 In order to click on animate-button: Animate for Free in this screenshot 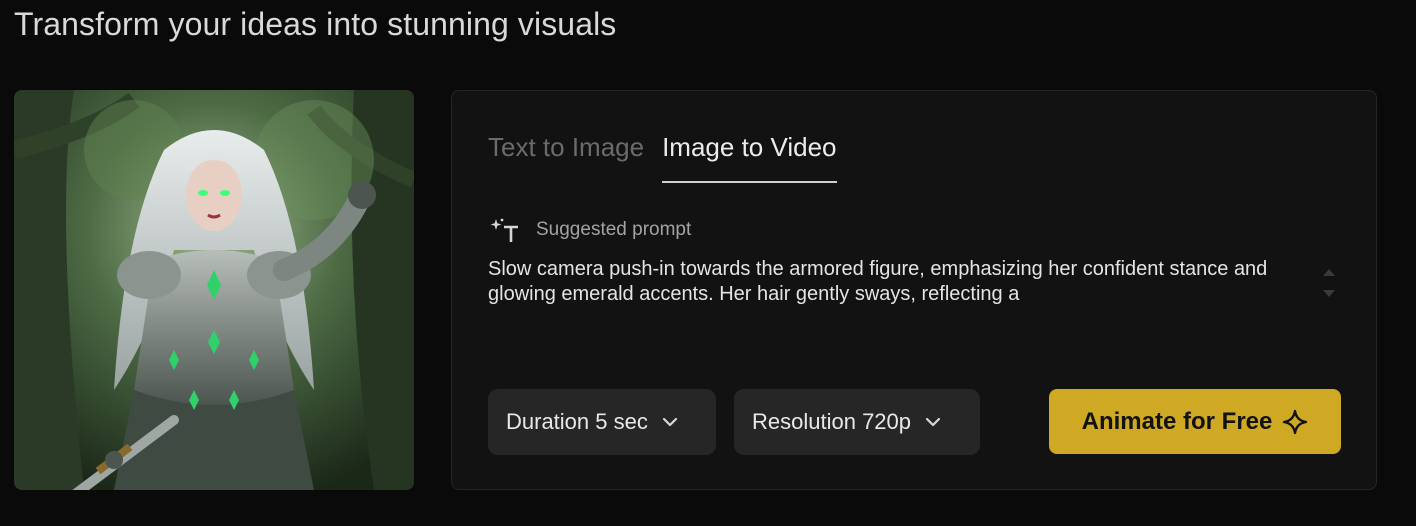, I will do `click(1195, 421)`.